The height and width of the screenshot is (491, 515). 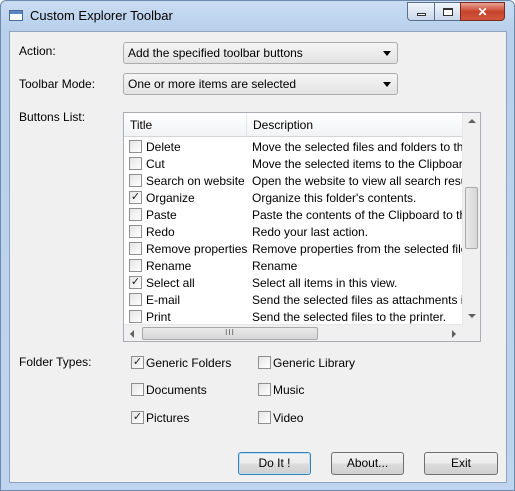 What do you see at coordinates (101, 15) in the screenshot?
I see `window-title: Custom Explorer Toolbar` at bounding box center [101, 15].